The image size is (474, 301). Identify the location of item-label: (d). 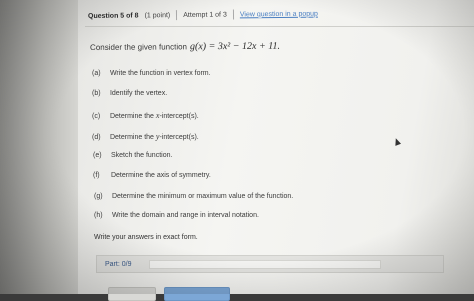
(96, 137).